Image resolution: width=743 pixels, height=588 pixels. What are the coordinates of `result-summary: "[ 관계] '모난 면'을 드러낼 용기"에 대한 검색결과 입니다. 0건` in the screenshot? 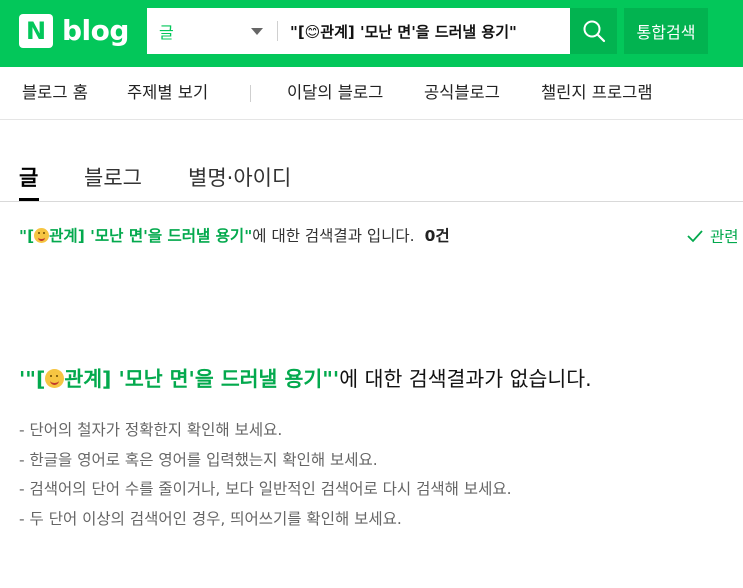 It's located at (234, 236).